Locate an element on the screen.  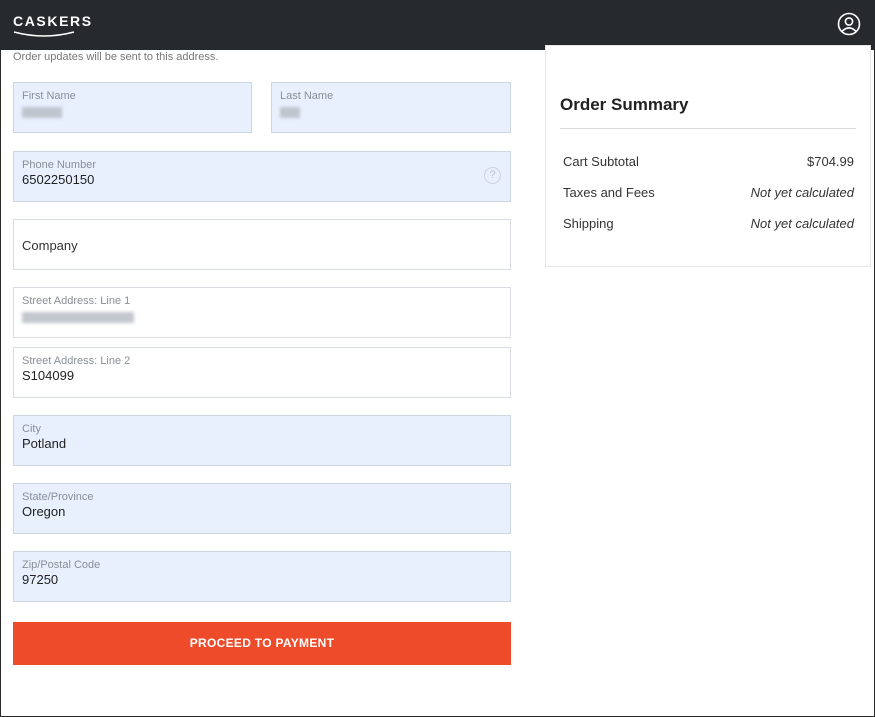
summary-row-label: Taxes and Fees is located at coordinates (609, 192).